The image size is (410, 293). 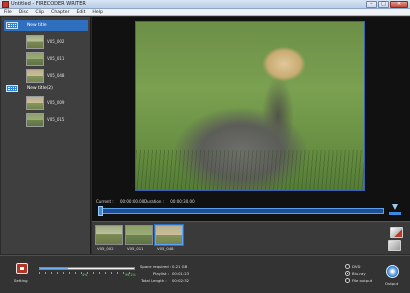 What do you see at coordinates (21, 280) in the screenshot?
I see `setting-label: Setting` at bounding box center [21, 280].